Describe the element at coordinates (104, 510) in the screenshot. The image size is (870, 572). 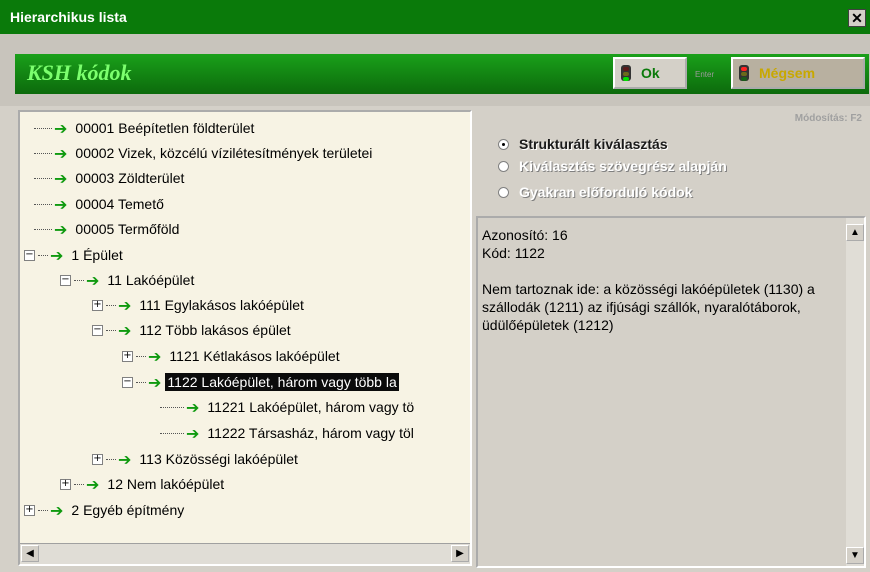
I see `tree-node: + ➔ 2 Egyéb építmény` at that location.